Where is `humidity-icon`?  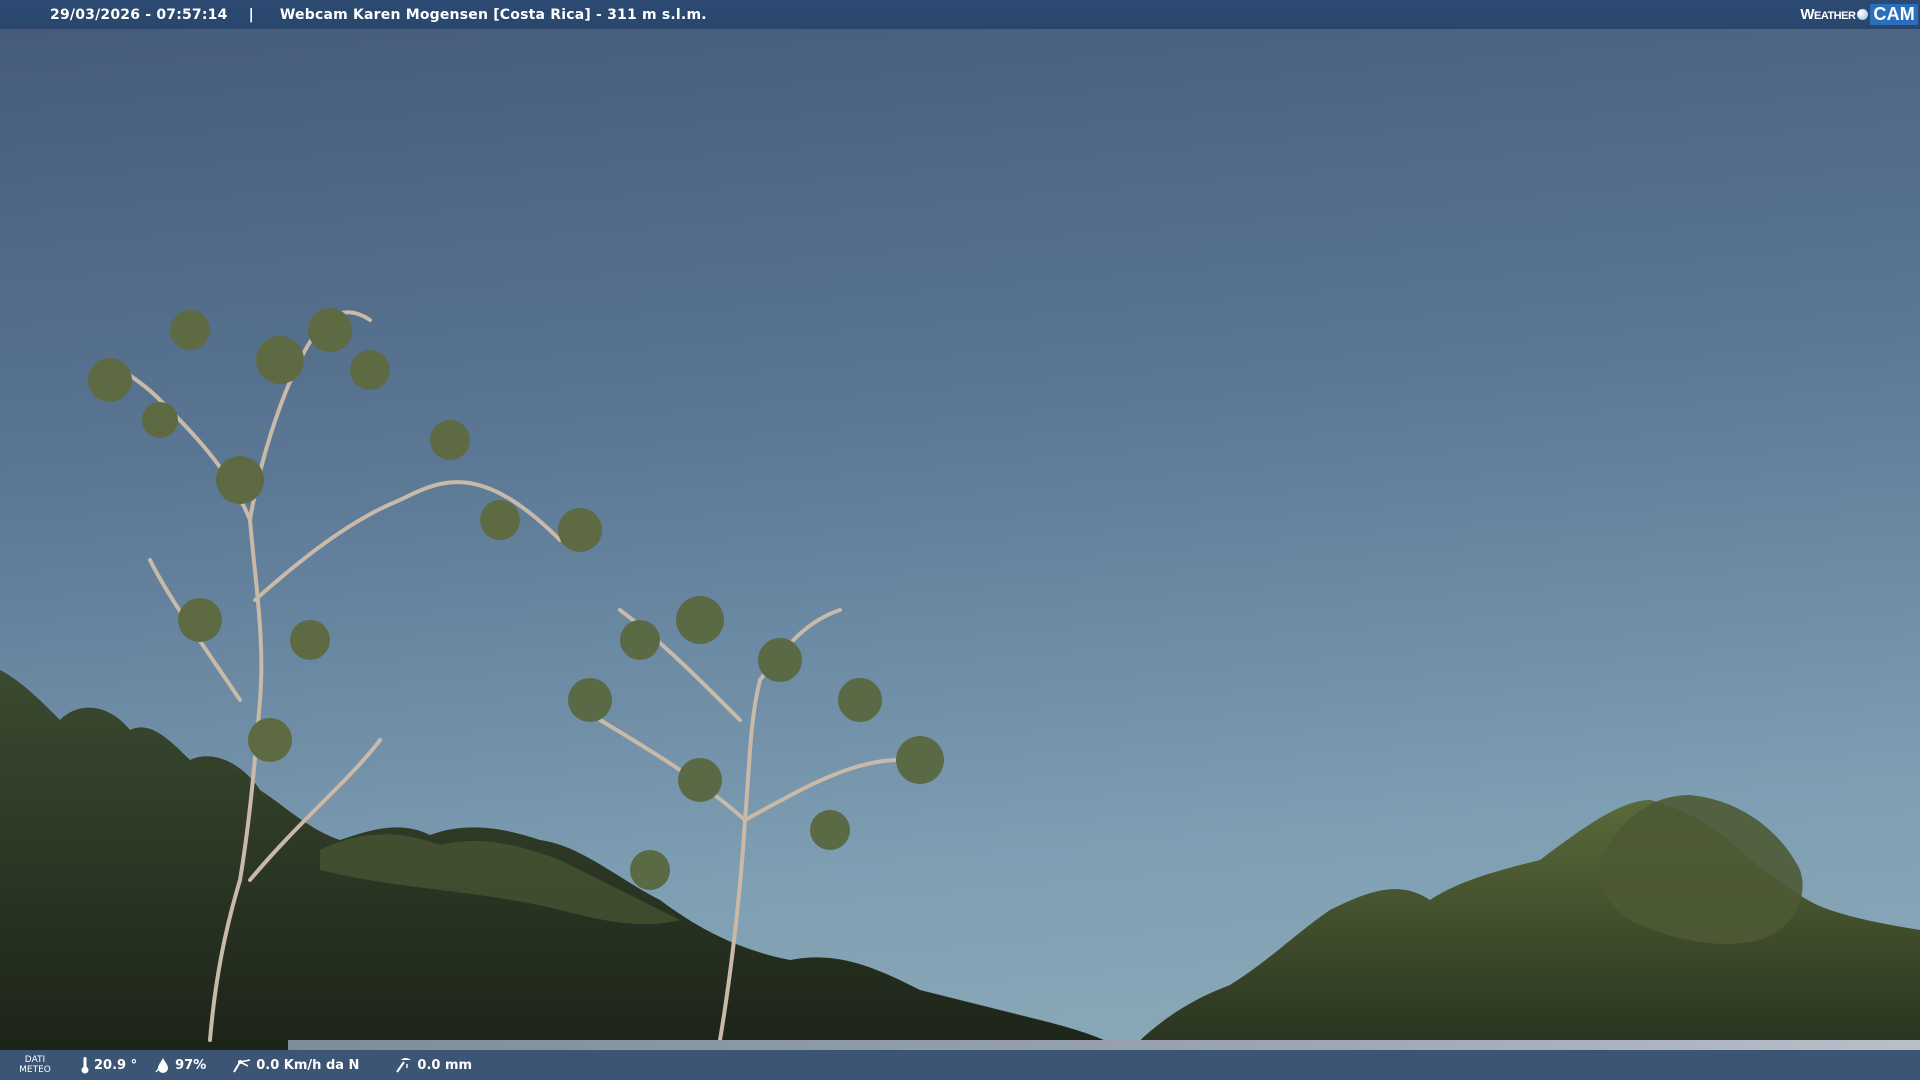
humidity-icon is located at coordinates (162, 1065).